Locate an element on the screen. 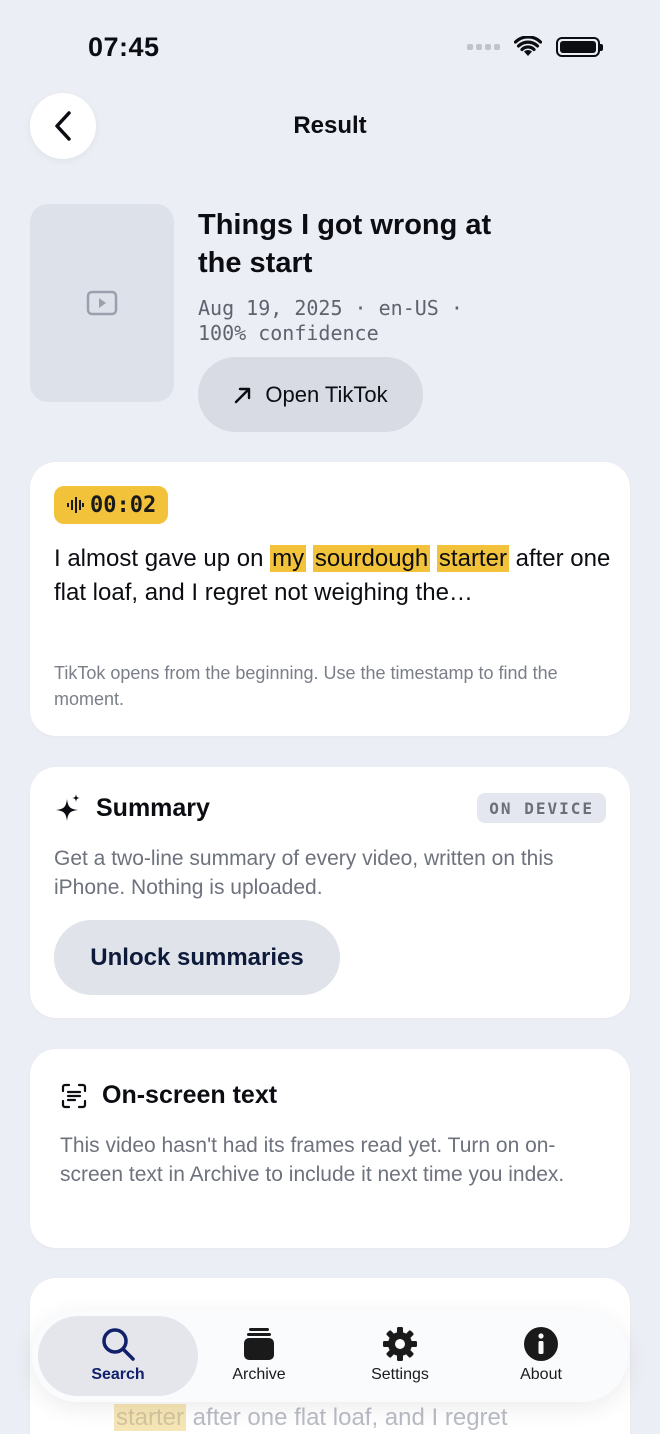  tab-bar: Search Archive Settings About is located at coordinates (330, 1356).